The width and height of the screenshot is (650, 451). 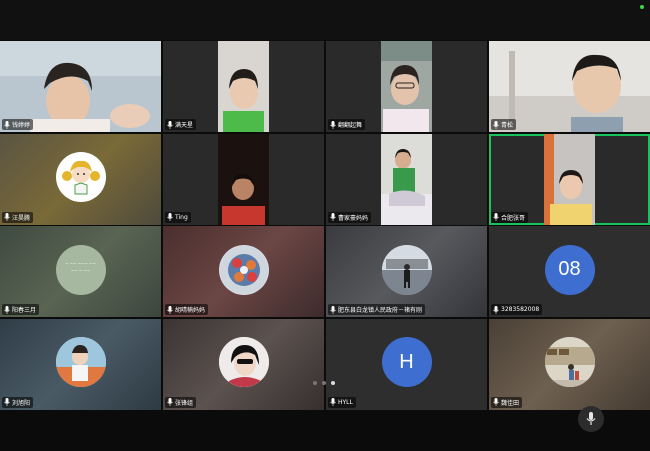 I want to click on name-tag: 钱婷婷, so click(x=18, y=124).